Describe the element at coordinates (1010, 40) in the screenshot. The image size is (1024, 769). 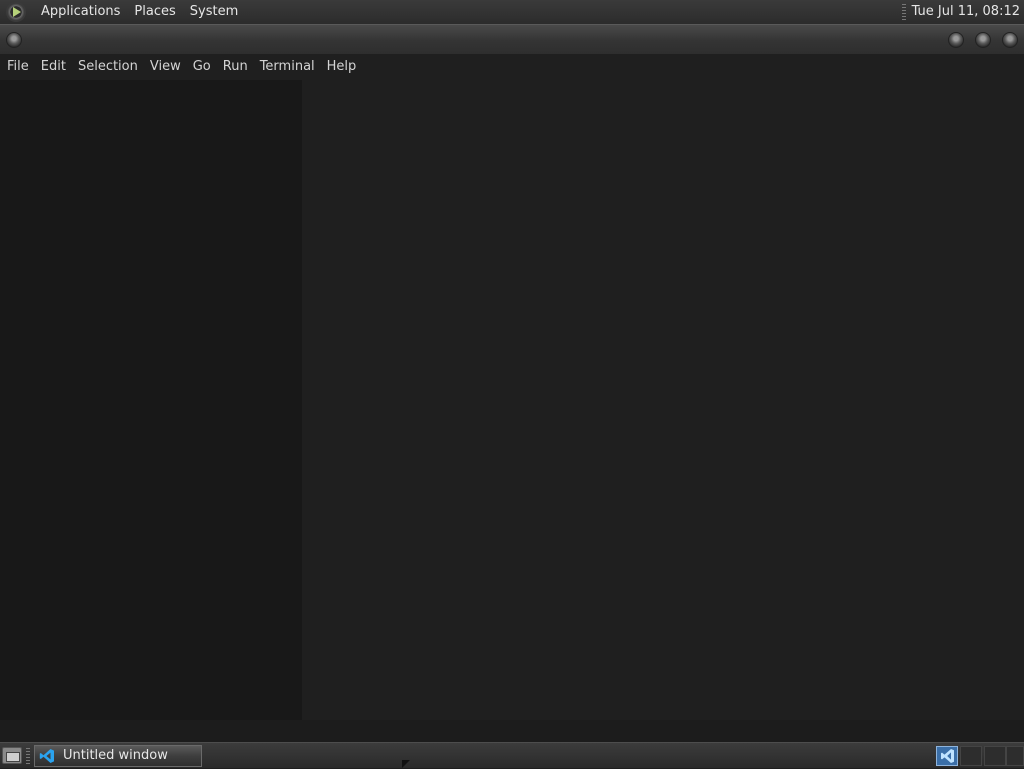
I see `close-button` at that location.